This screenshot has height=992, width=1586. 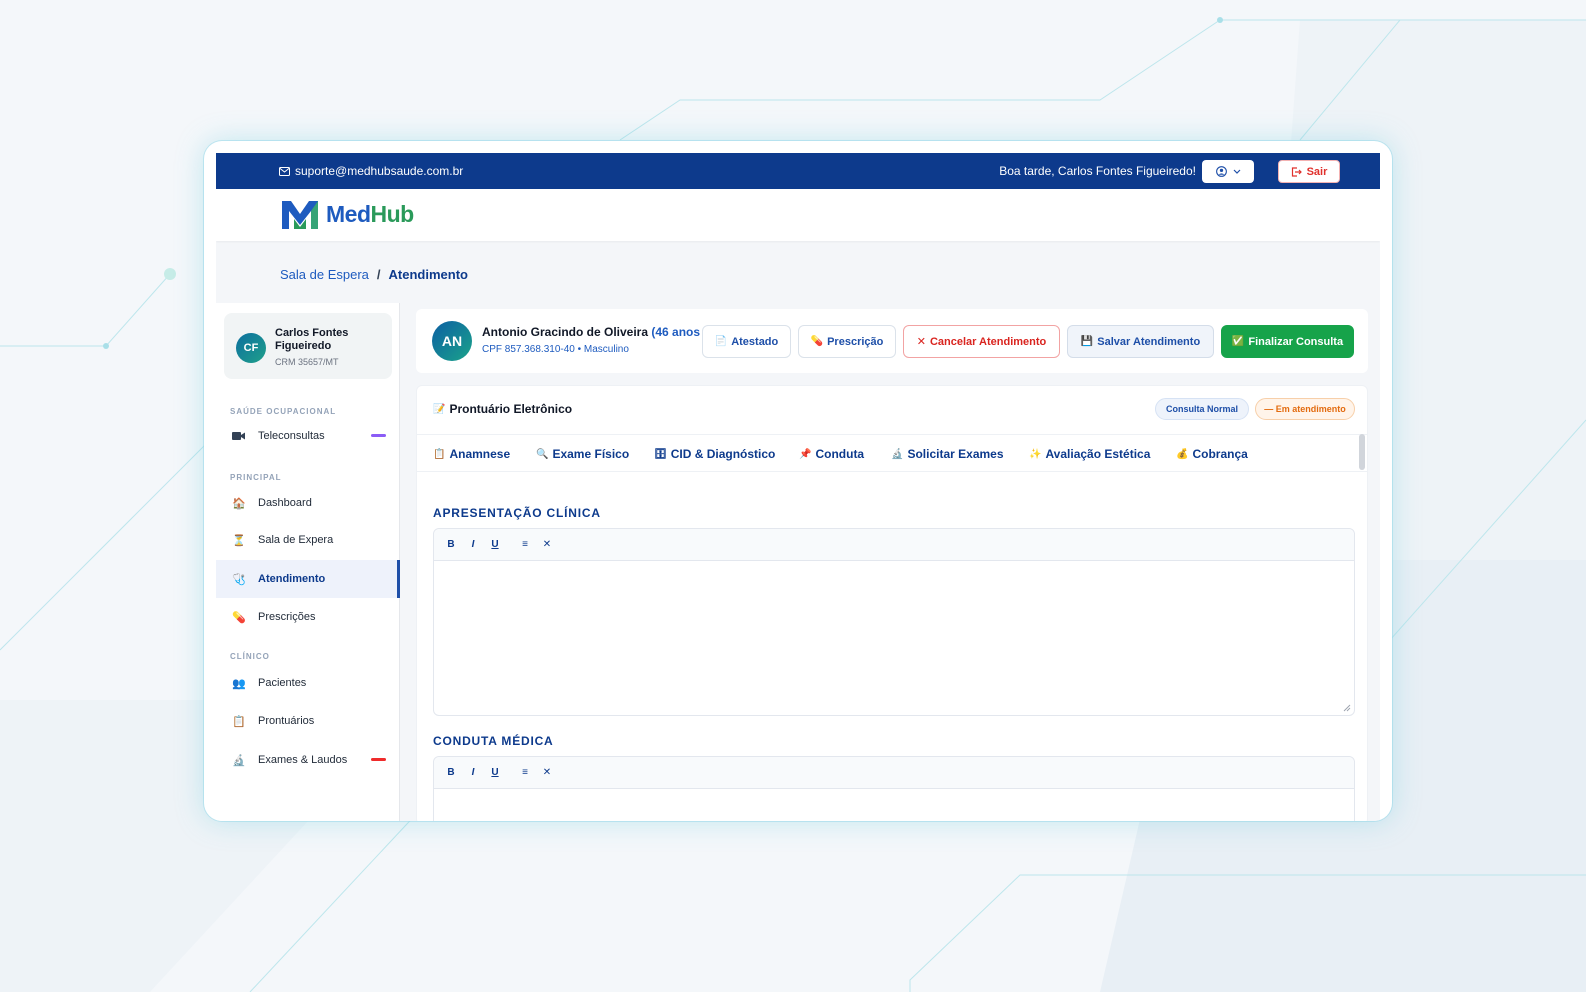 I want to click on floppy-disk-icon: 💾, so click(x=1087, y=341).